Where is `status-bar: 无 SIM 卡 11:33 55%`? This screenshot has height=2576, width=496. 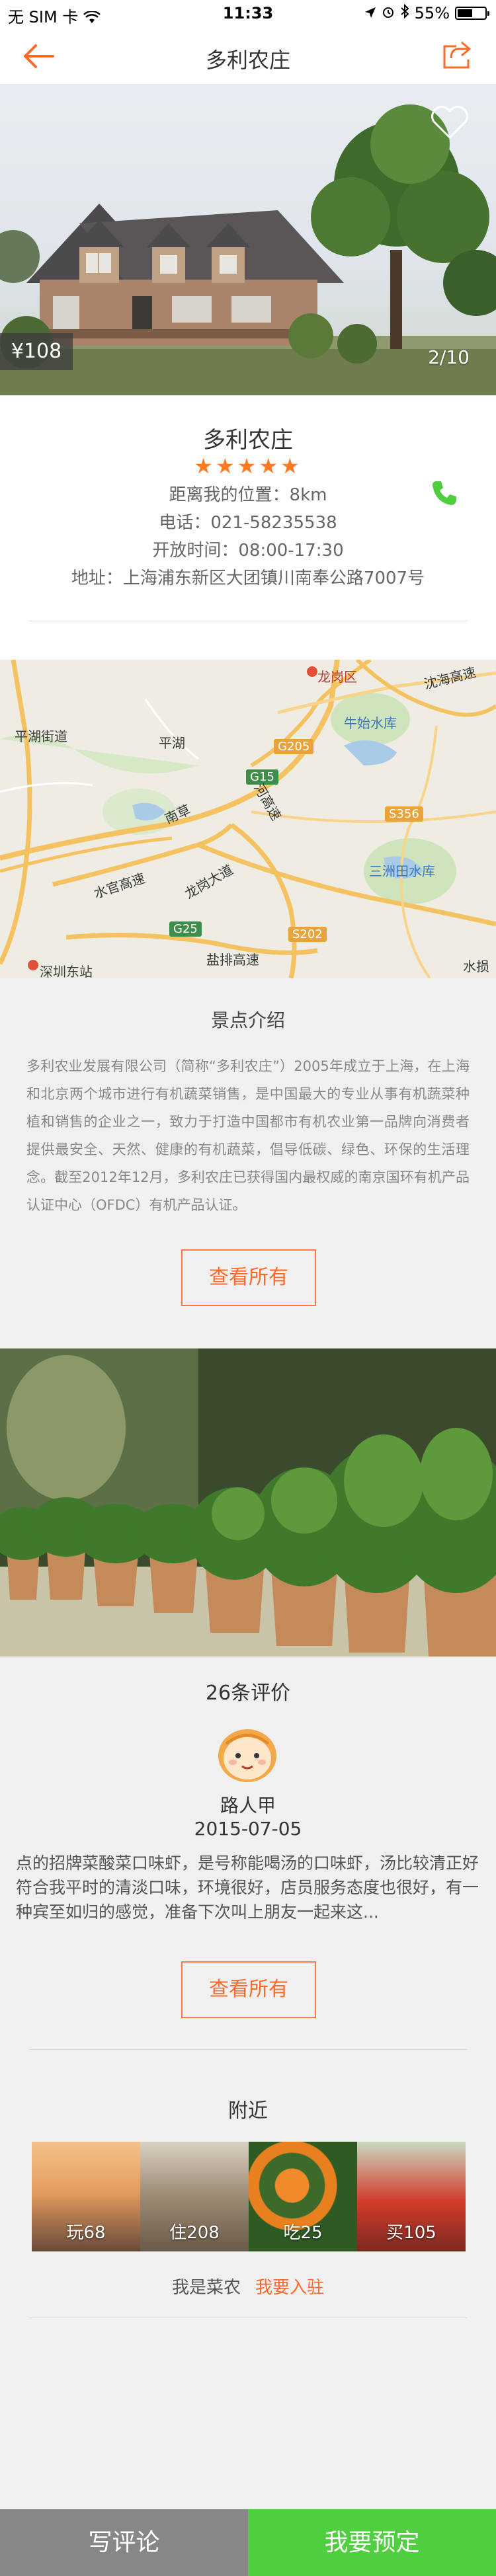
status-bar: 无 SIM 卡 11:33 55% is located at coordinates (248, 13).